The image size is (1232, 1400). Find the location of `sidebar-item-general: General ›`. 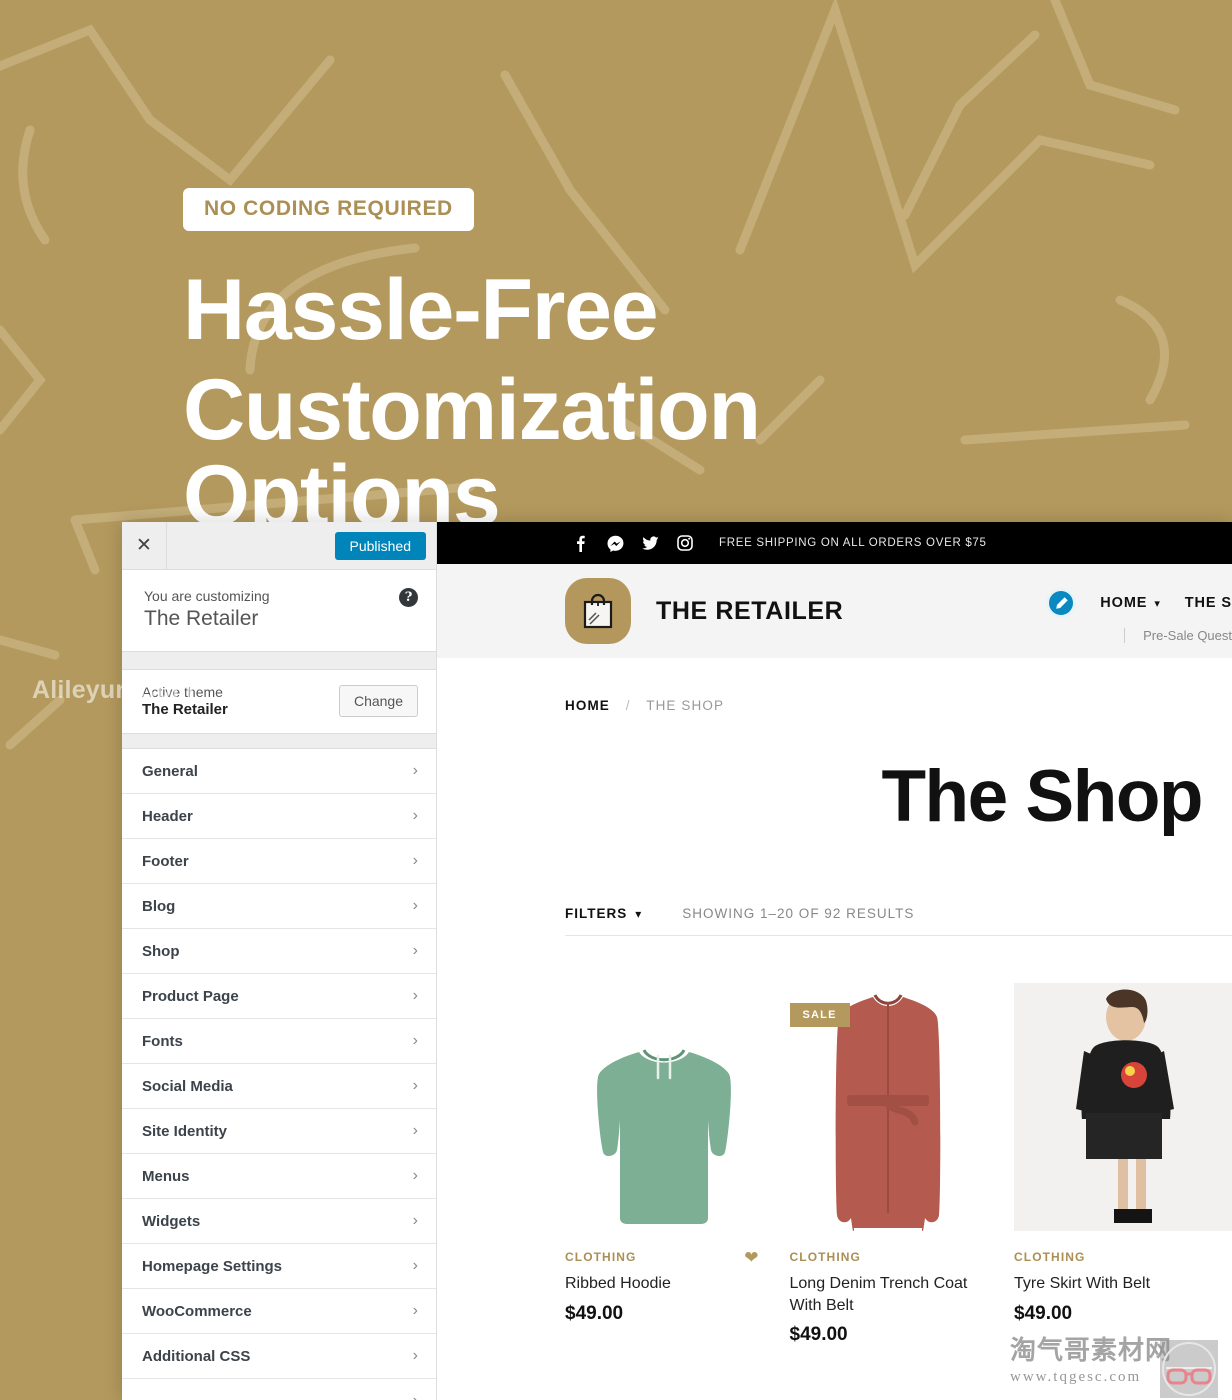

sidebar-item-general: General › is located at coordinates (279, 771).